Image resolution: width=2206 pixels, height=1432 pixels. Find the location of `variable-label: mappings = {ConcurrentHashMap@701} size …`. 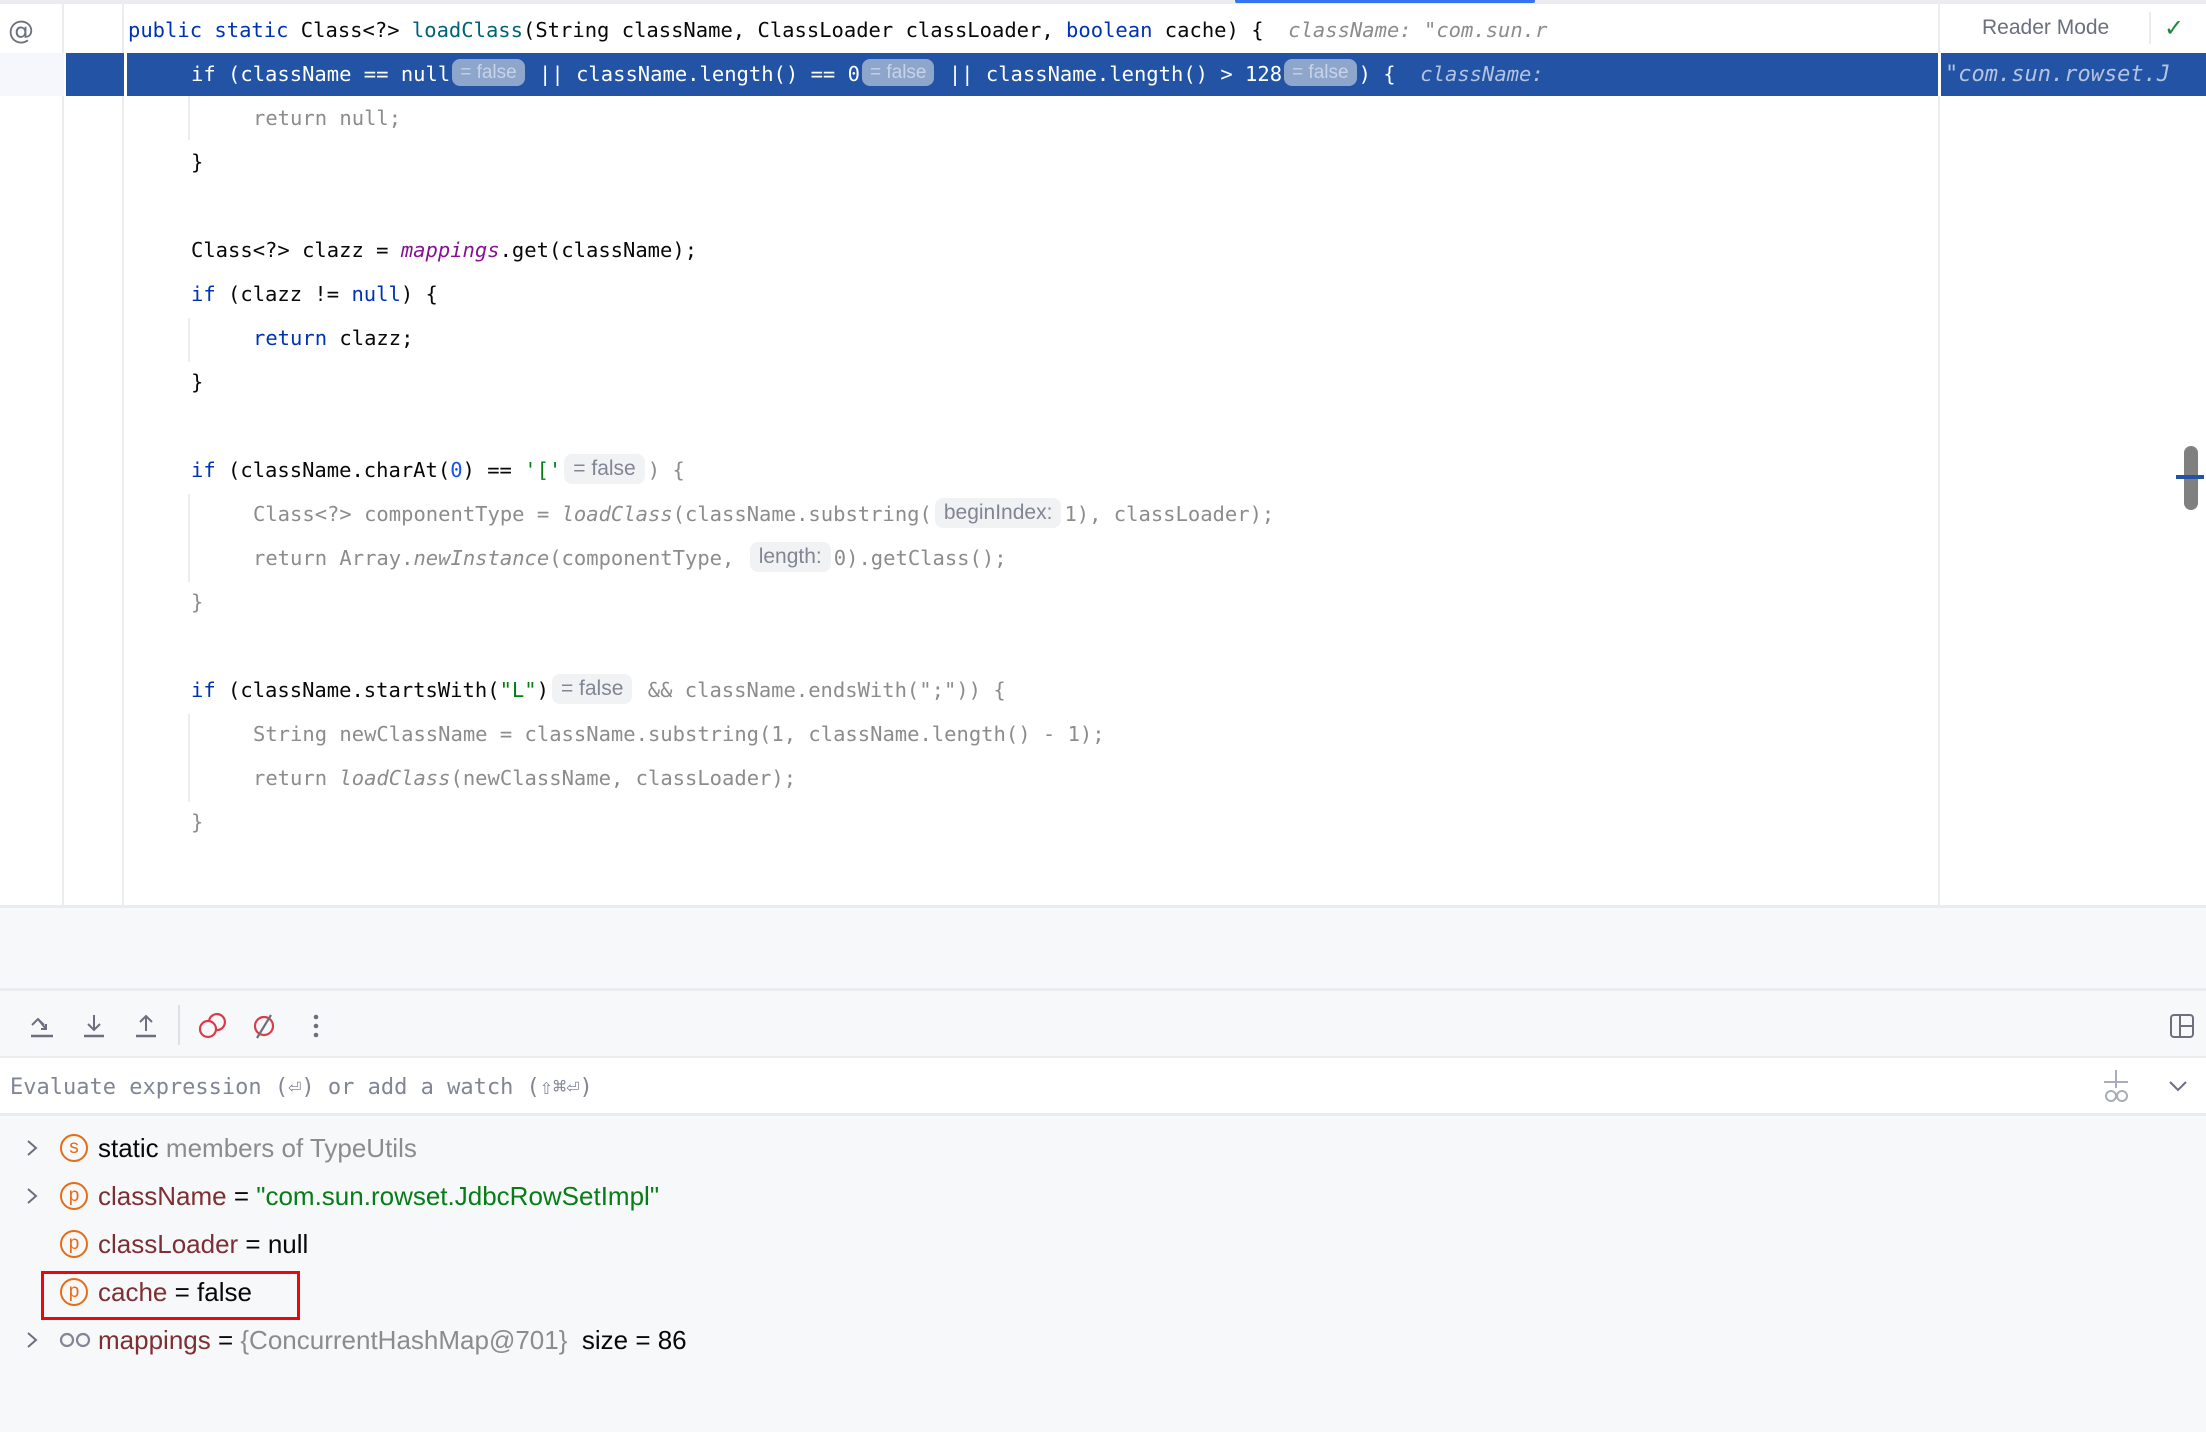

variable-label: mappings = {ConcurrentHashMap@701} size … is located at coordinates (392, 1340).